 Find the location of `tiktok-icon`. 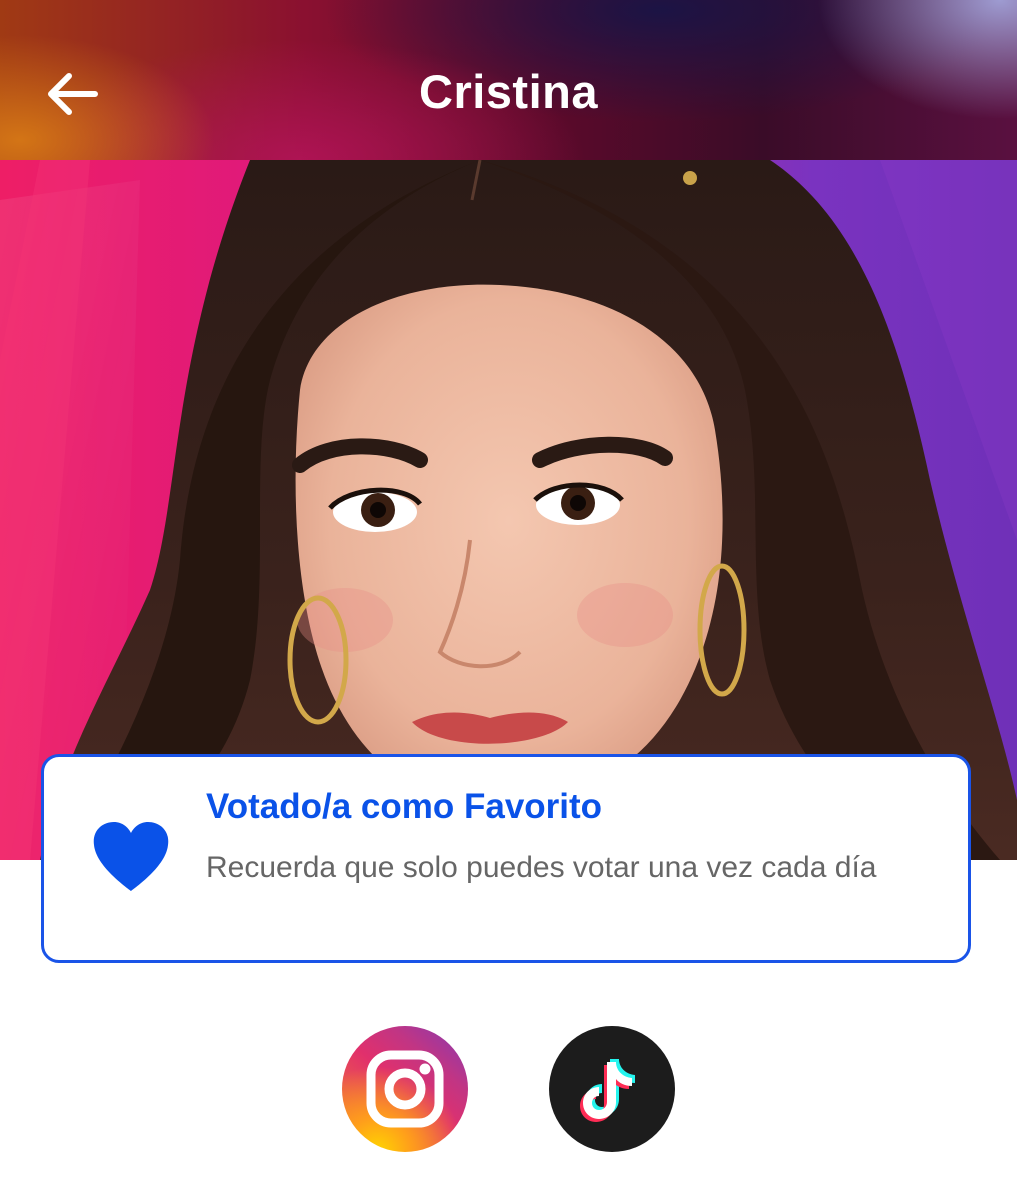

tiktok-icon is located at coordinates (607, 1090).